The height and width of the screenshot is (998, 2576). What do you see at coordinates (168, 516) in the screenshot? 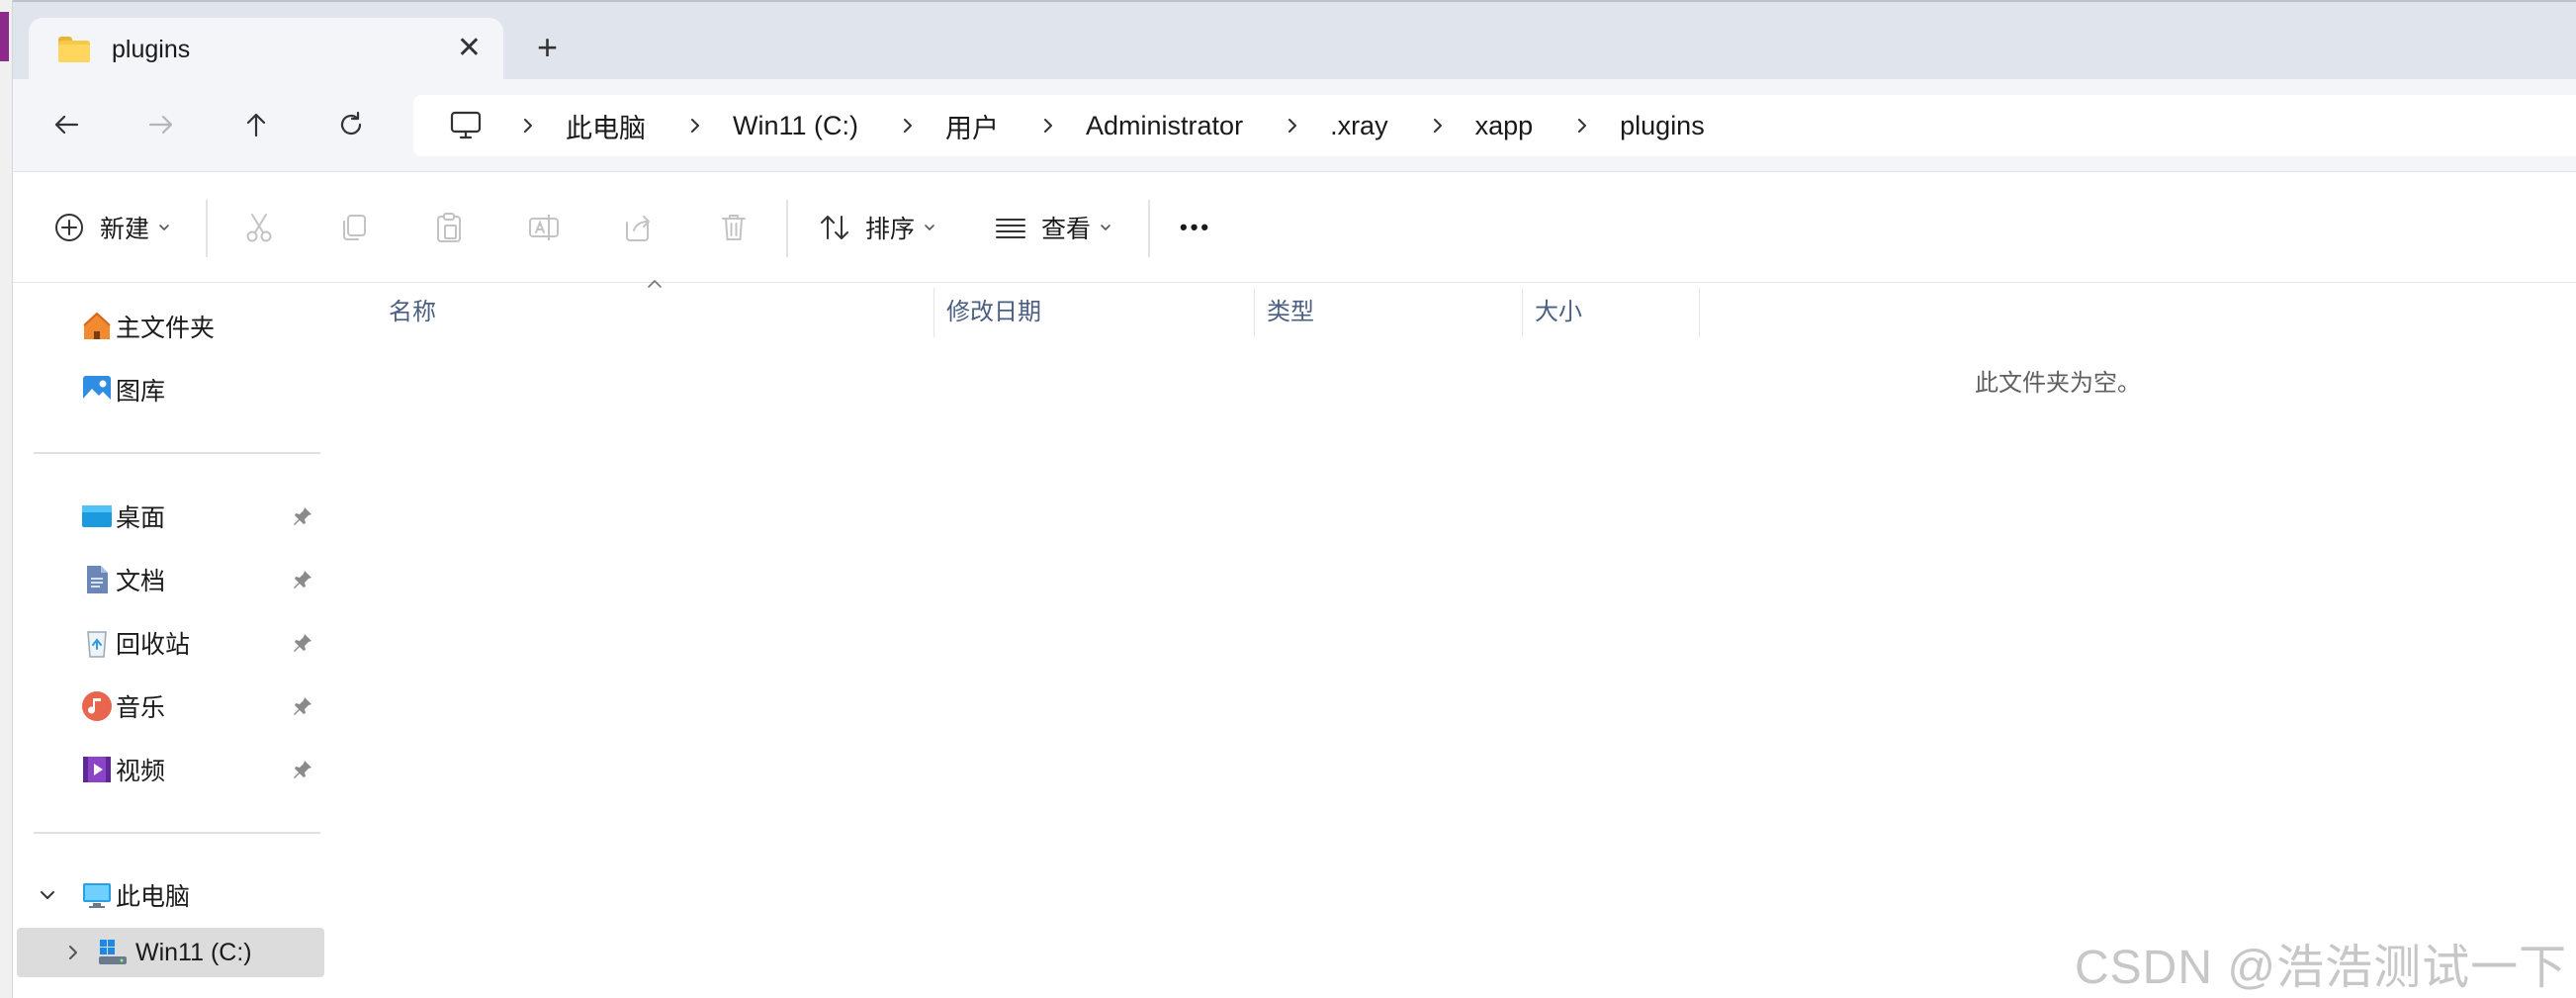
I see `sidebar-item-desktop: 桌面` at bounding box center [168, 516].